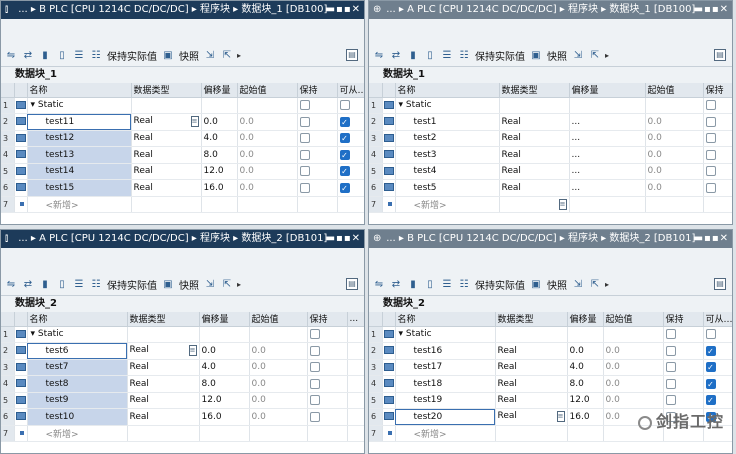  Describe the element at coordinates (550, 204) in the screenshot. I see `table-row-add-new: 7 <新增> ≡` at that location.